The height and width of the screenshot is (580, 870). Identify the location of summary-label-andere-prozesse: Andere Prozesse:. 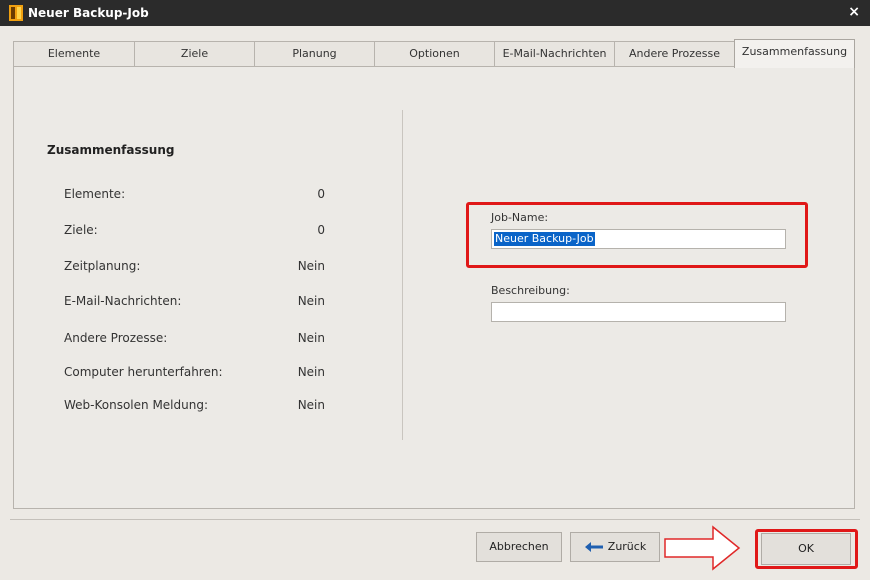
(116, 338).